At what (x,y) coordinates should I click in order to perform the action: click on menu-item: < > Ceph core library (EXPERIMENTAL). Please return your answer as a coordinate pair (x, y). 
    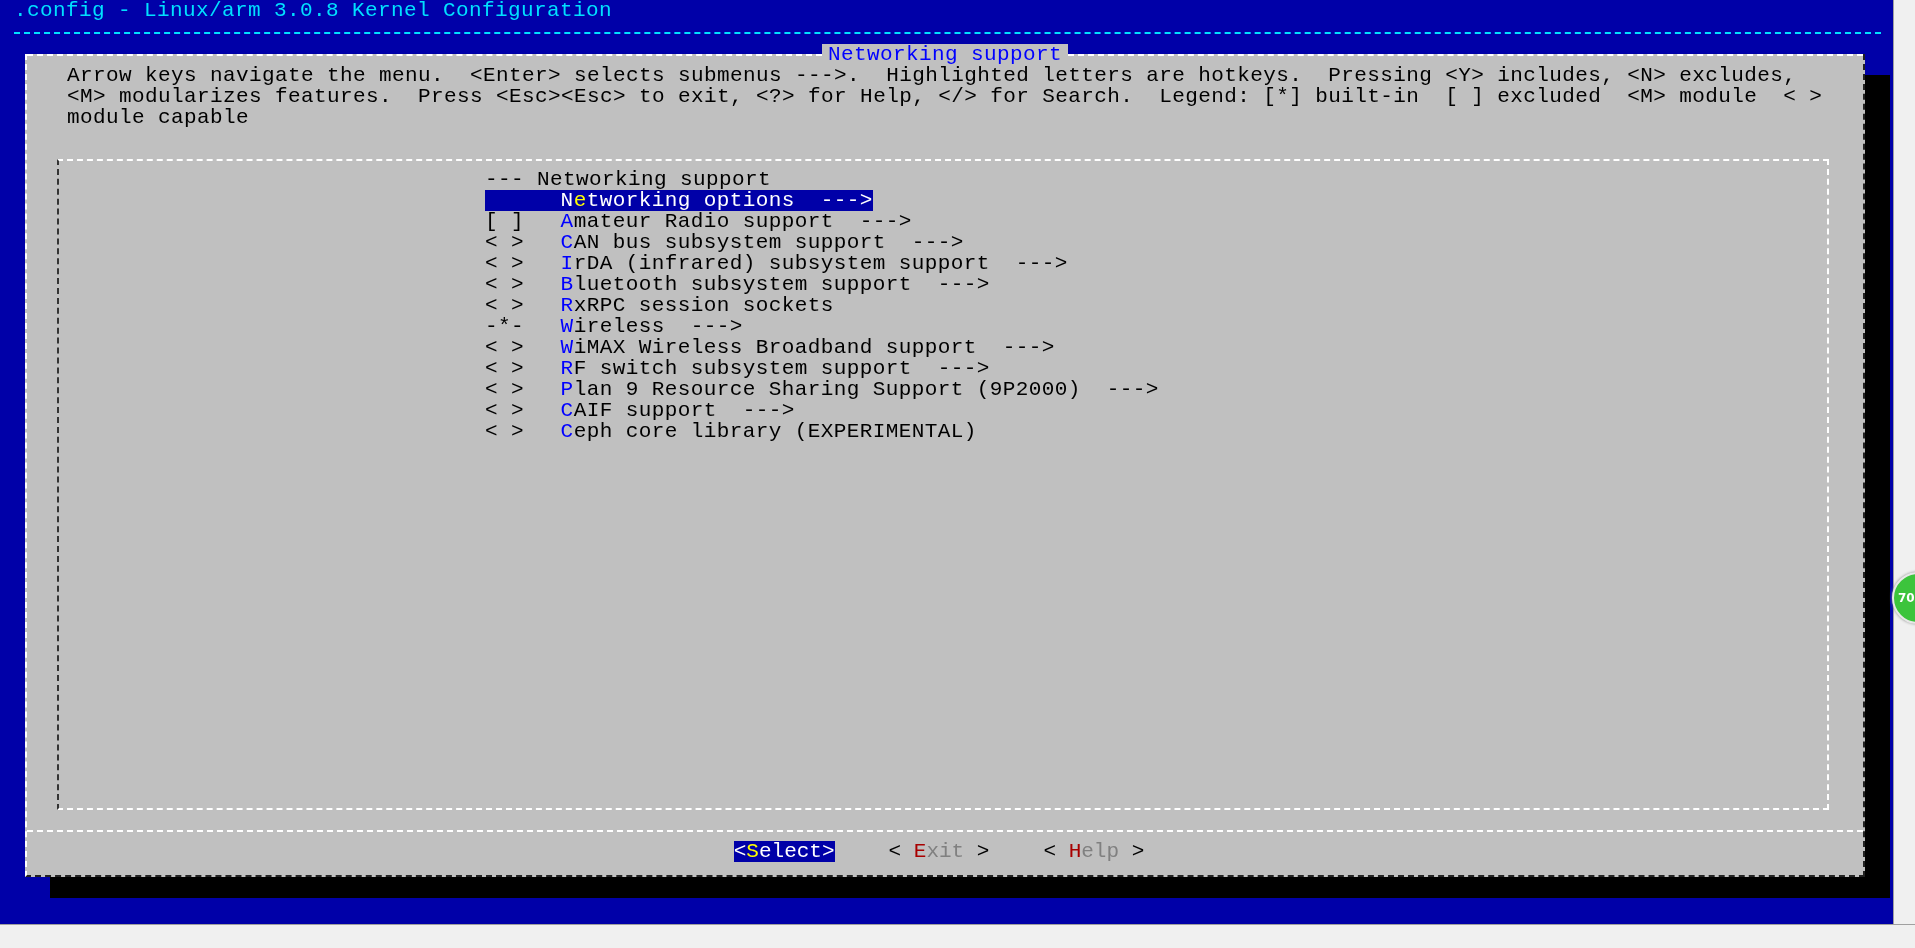
    Looking at the image, I should click on (731, 431).